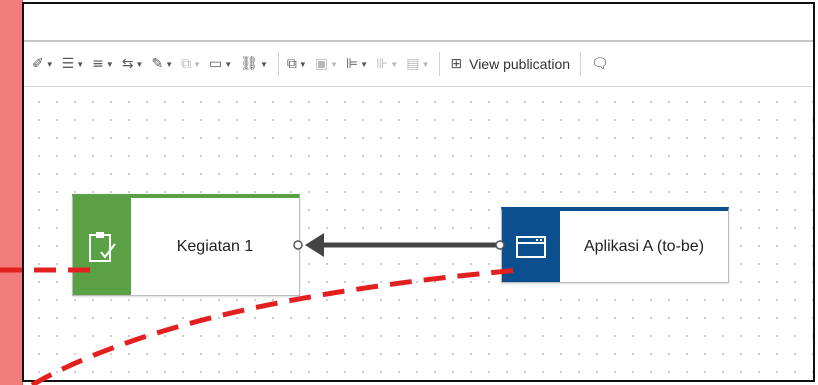 The image size is (818, 385). I want to click on arrange-icon: ⧉, so click(291, 64).